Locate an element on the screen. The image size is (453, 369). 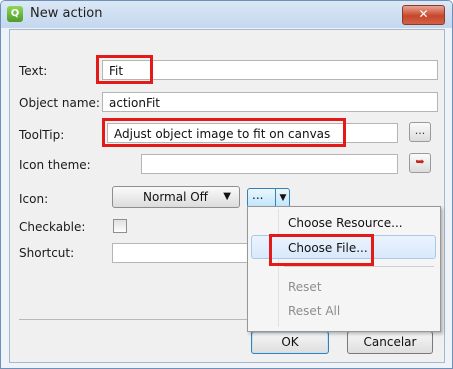
ok-button: OK is located at coordinates (290, 342).